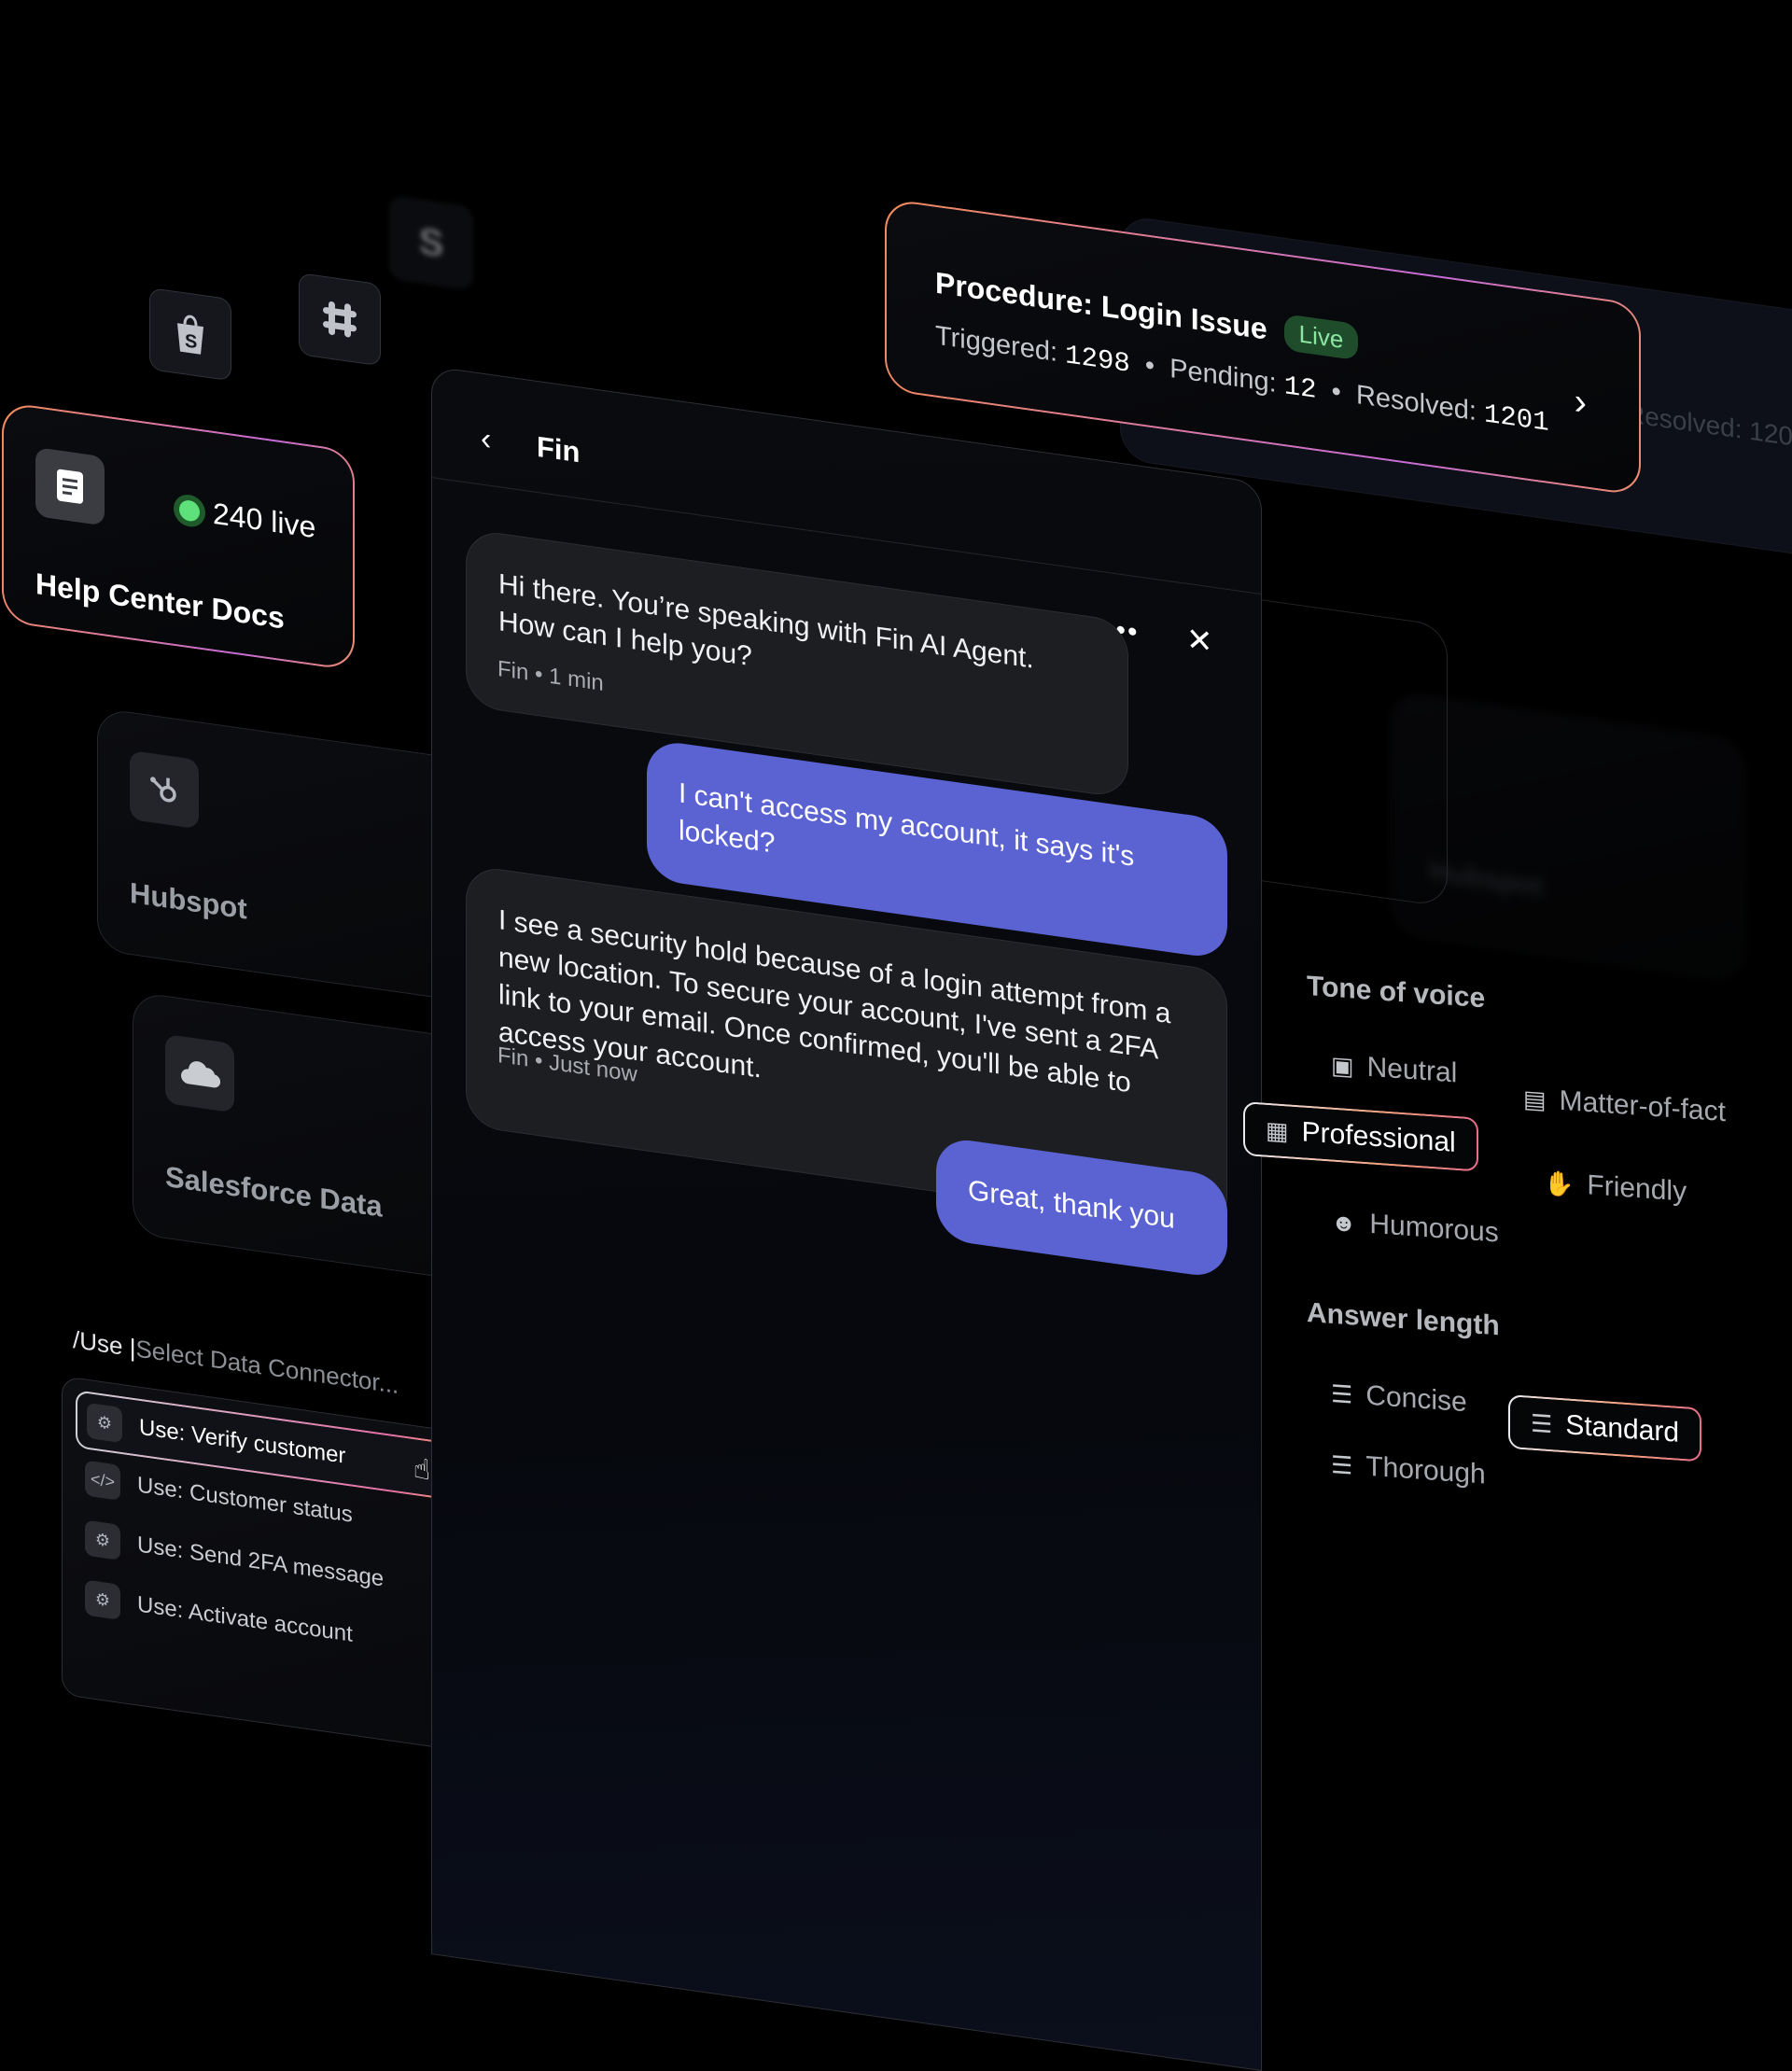  Describe the element at coordinates (486, 439) in the screenshot. I see `back-arrow-icon: ‹` at that location.